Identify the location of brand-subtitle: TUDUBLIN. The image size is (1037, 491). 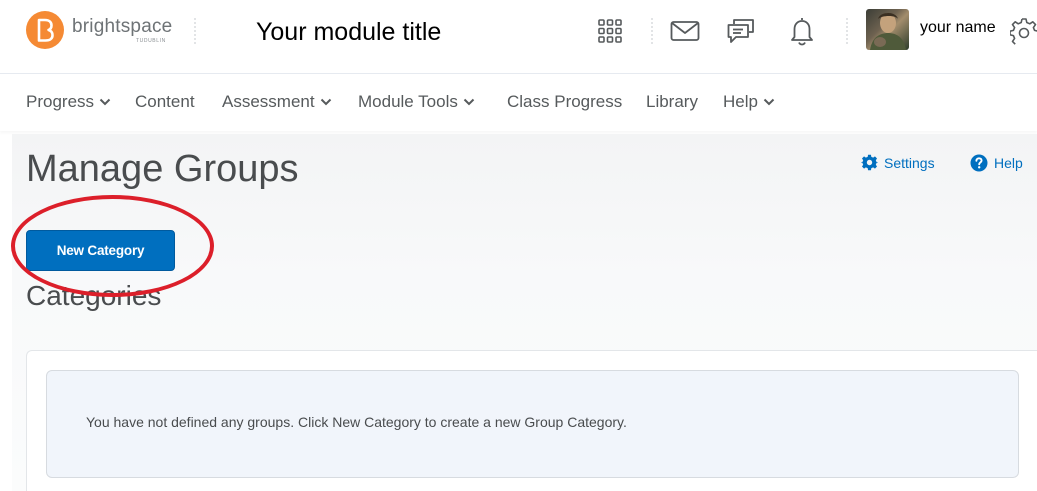
(151, 41).